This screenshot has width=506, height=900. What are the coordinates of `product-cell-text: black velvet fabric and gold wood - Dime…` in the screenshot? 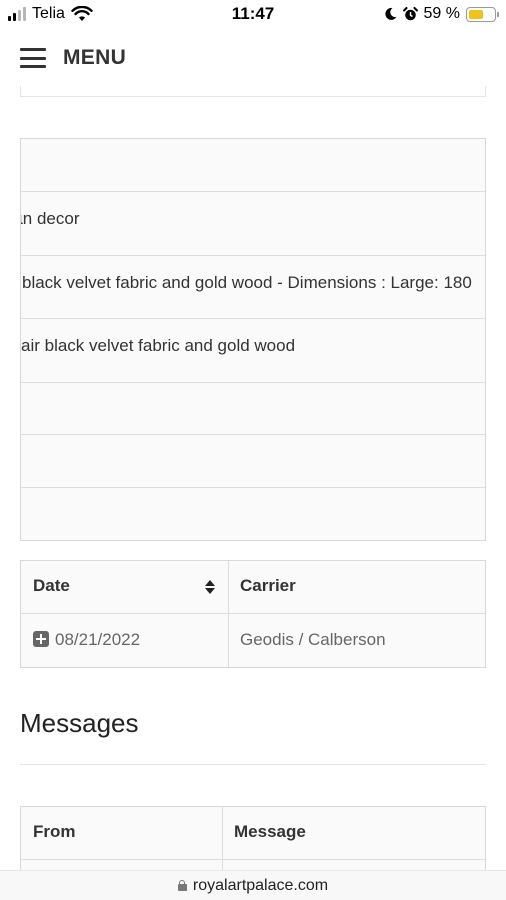 It's located at (247, 282).